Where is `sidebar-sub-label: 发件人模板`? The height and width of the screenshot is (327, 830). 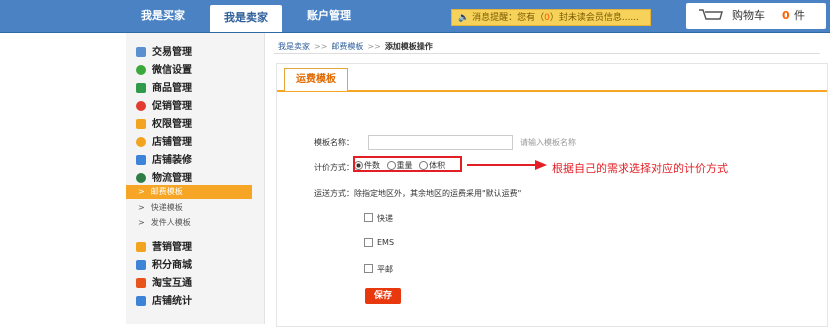
sidebar-sub-label: 发件人模板 is located at coordinates (170, 222).